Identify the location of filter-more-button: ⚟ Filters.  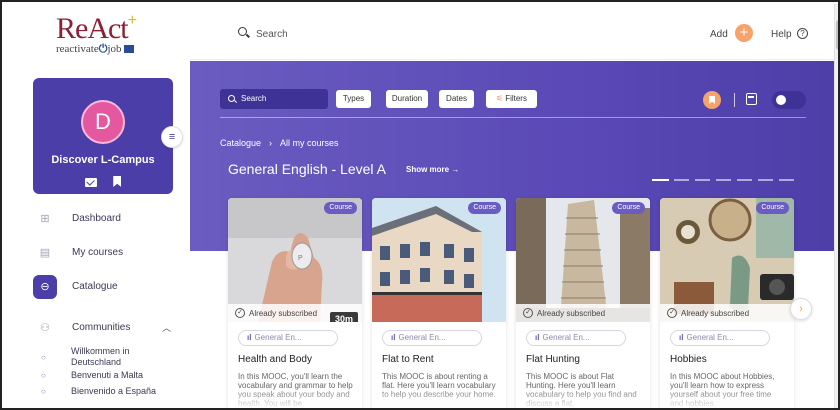
(511, 99).